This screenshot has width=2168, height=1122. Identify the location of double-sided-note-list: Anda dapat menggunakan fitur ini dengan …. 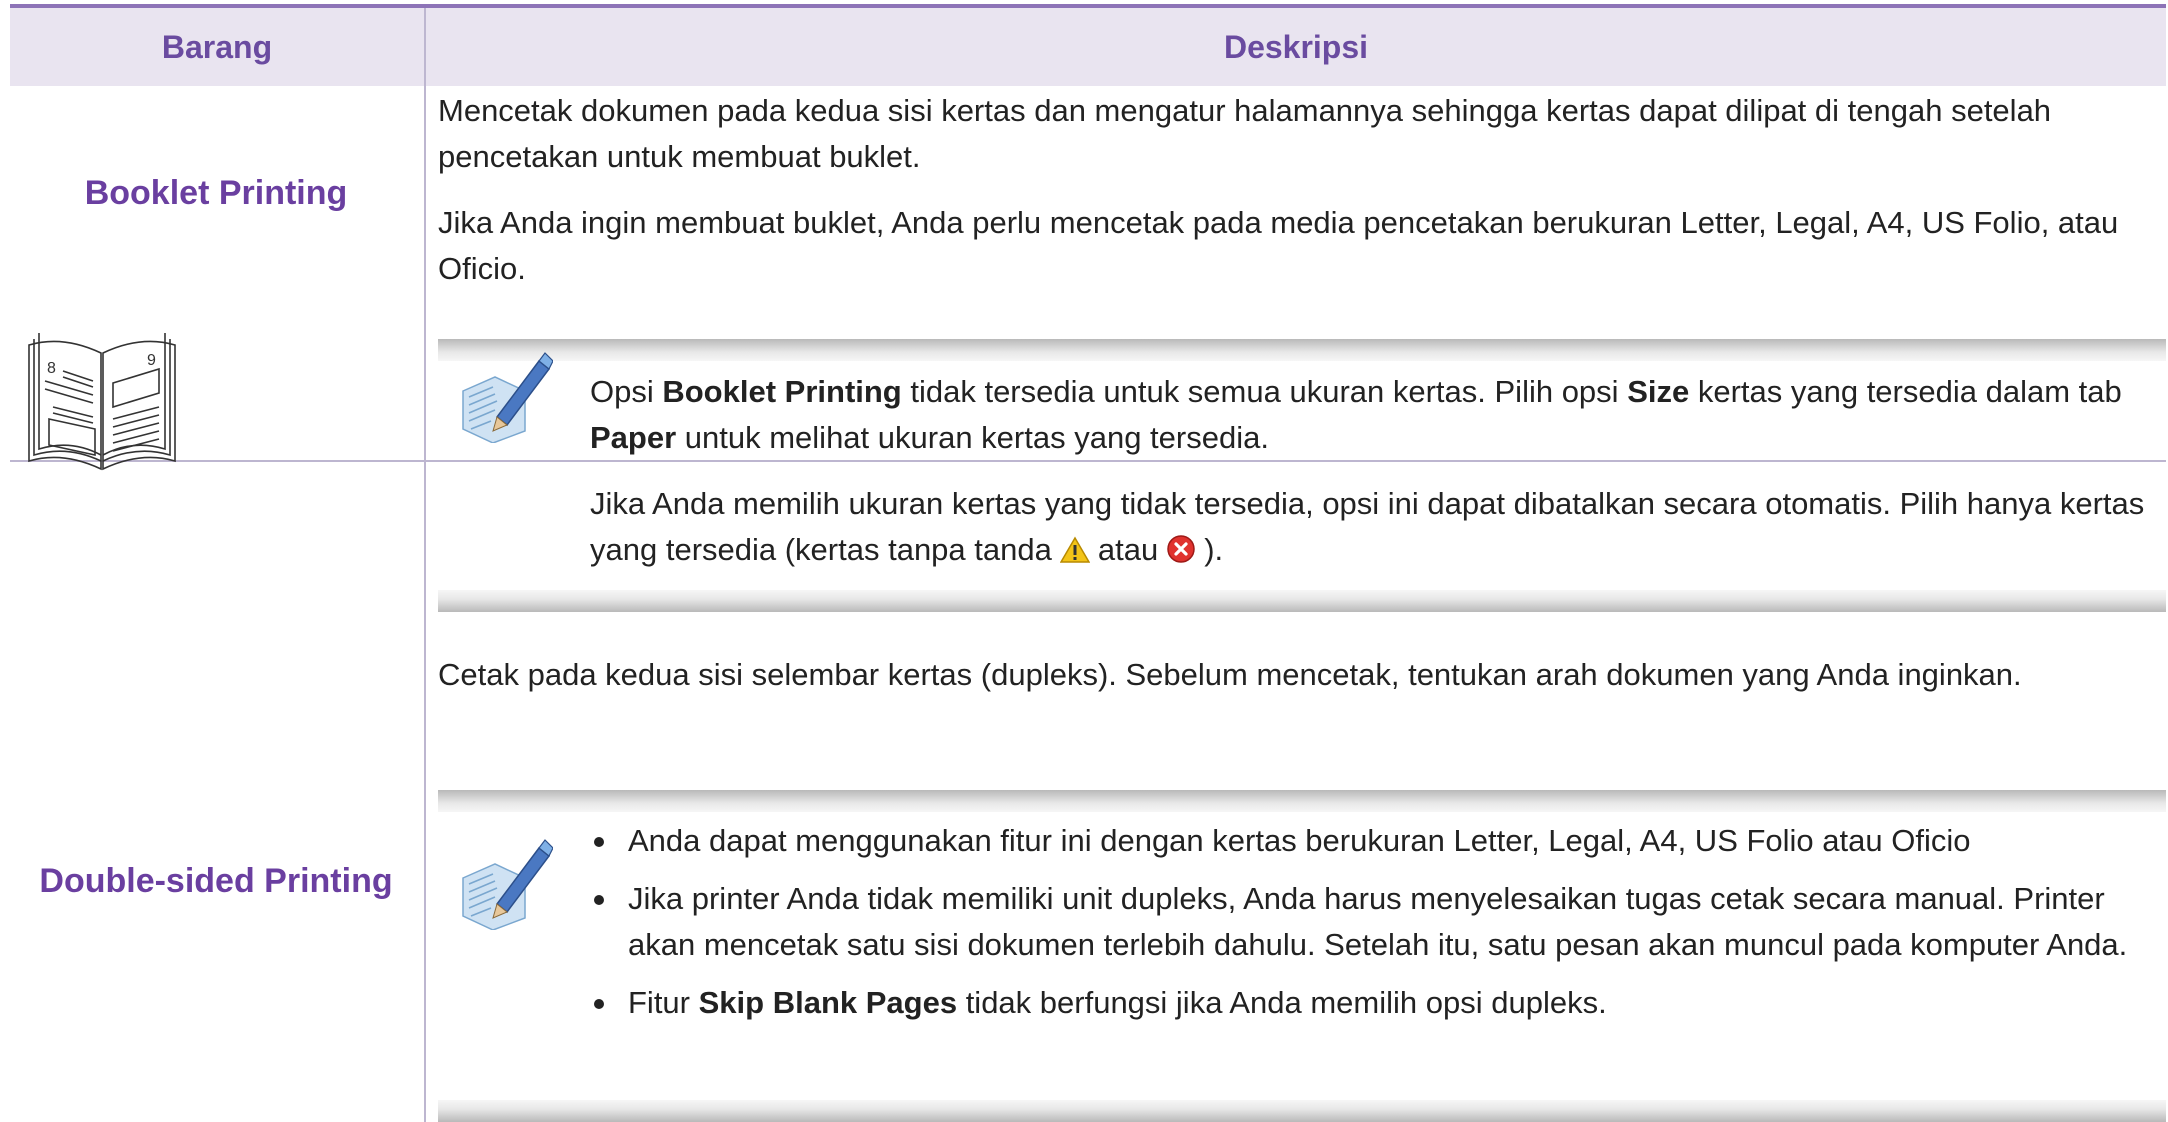
(1377, 928).